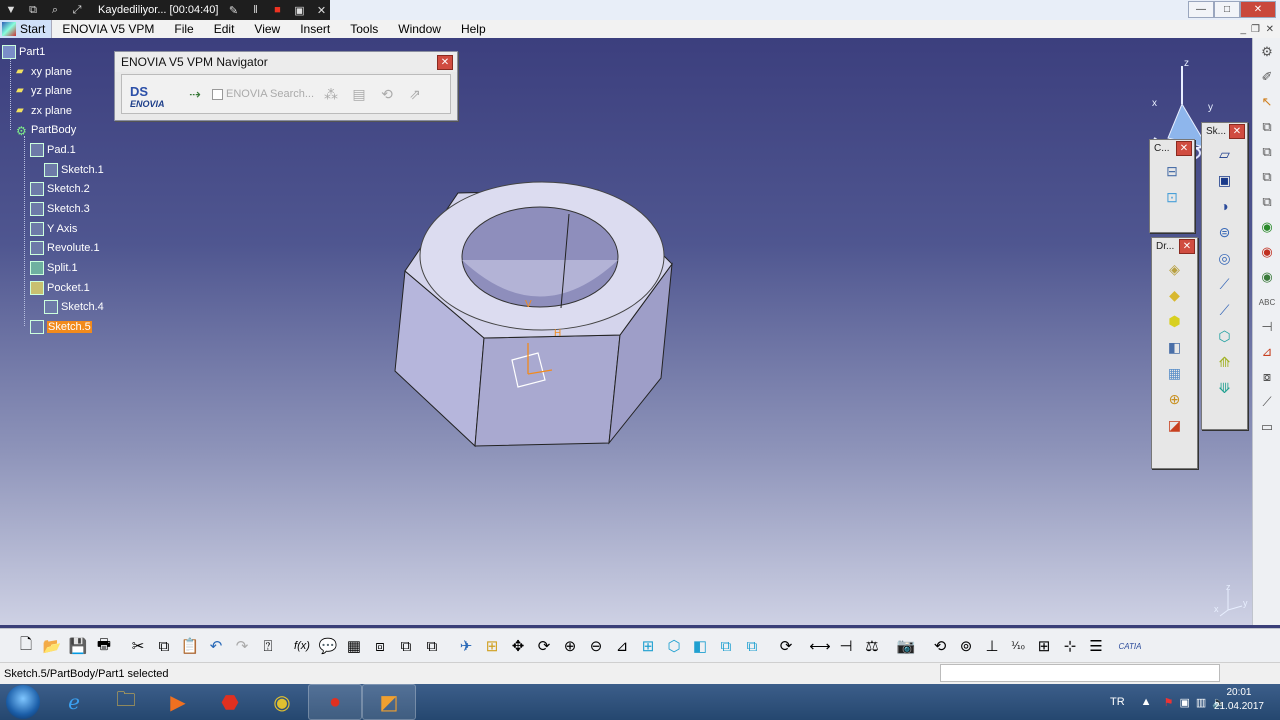 This screenshot has height=720, width=1280. I want to click on instantiate-icon: ⧉, so click(406, 646).